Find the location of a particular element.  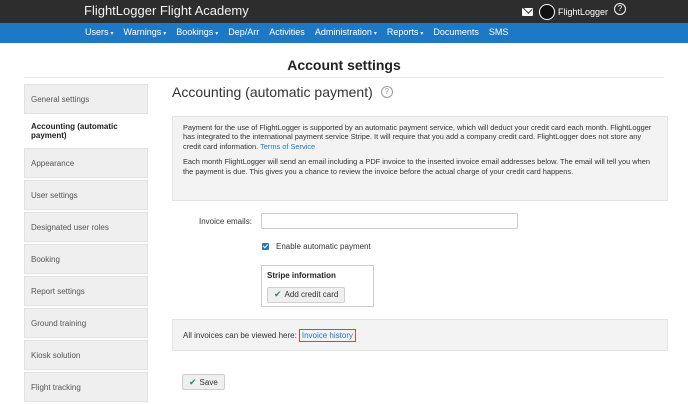

nav-item-label: Warnings is located at coordinates (142, 32).